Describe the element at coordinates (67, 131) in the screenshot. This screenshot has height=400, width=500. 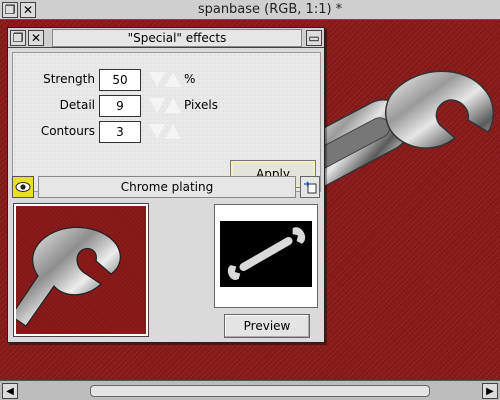
I see `contours-label: Contours` at that location.